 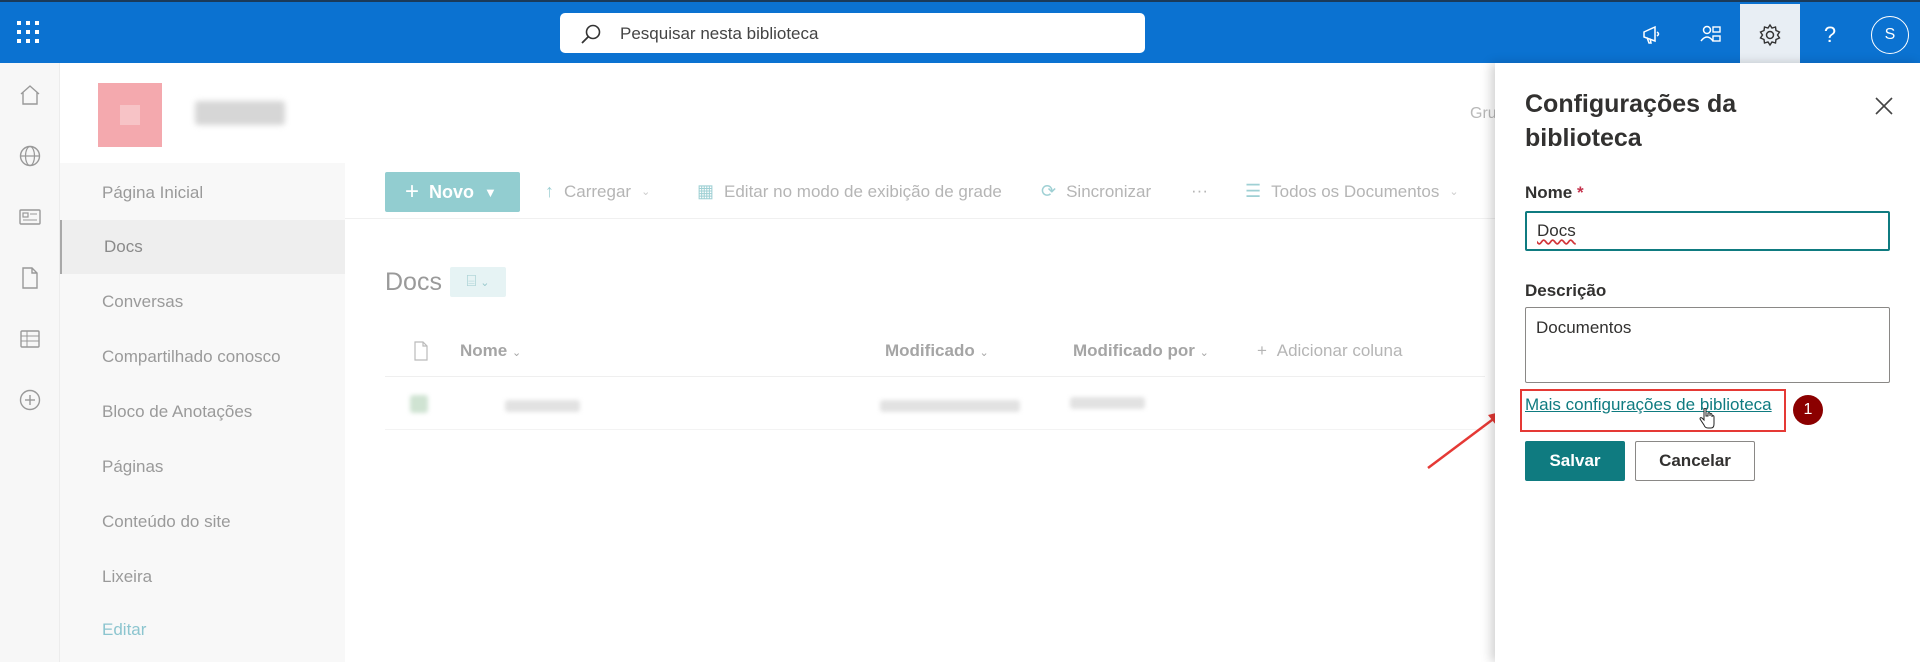 I want to click on megaphone-icon, so click(x=1652, y=34).